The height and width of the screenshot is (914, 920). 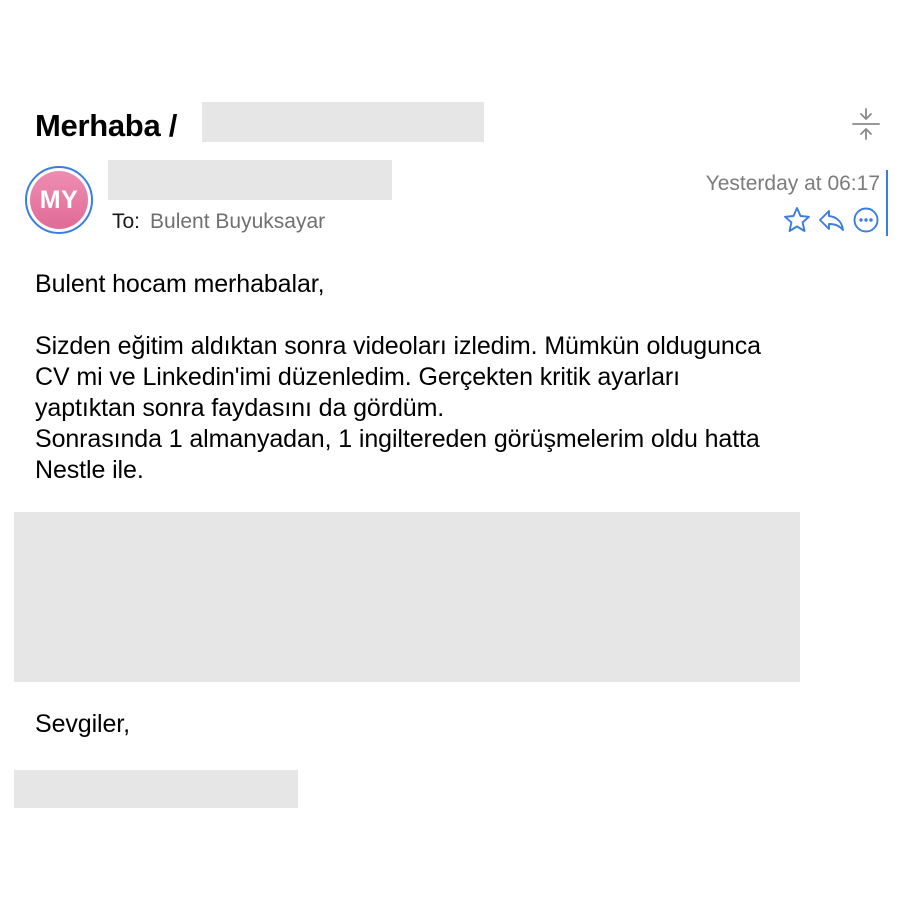 What do you see at coordinates (792, 183) in the screenshot?
I see `timestamp: Yesterday at 06:17` at bounding box center [792, 183].